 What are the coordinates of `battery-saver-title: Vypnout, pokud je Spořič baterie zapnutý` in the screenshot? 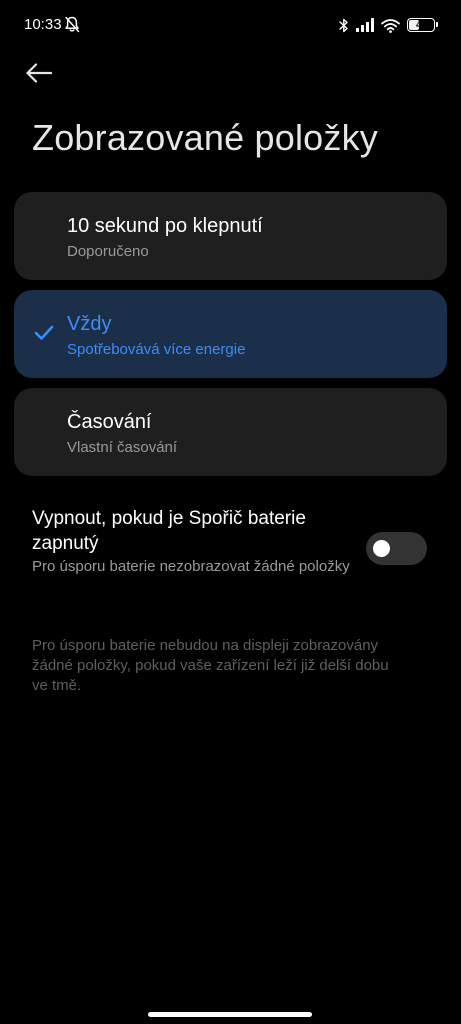 It's located at (169, 531).